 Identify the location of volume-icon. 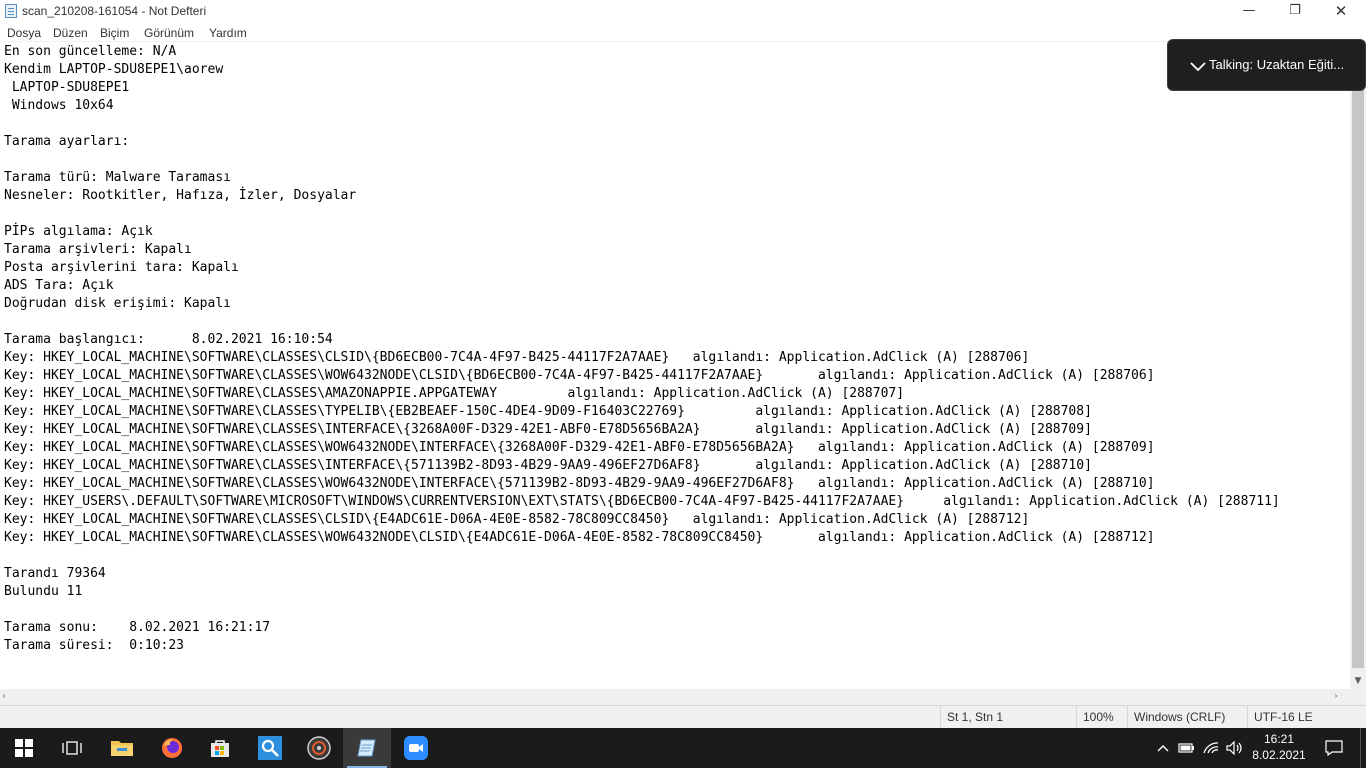
(1235, 748).